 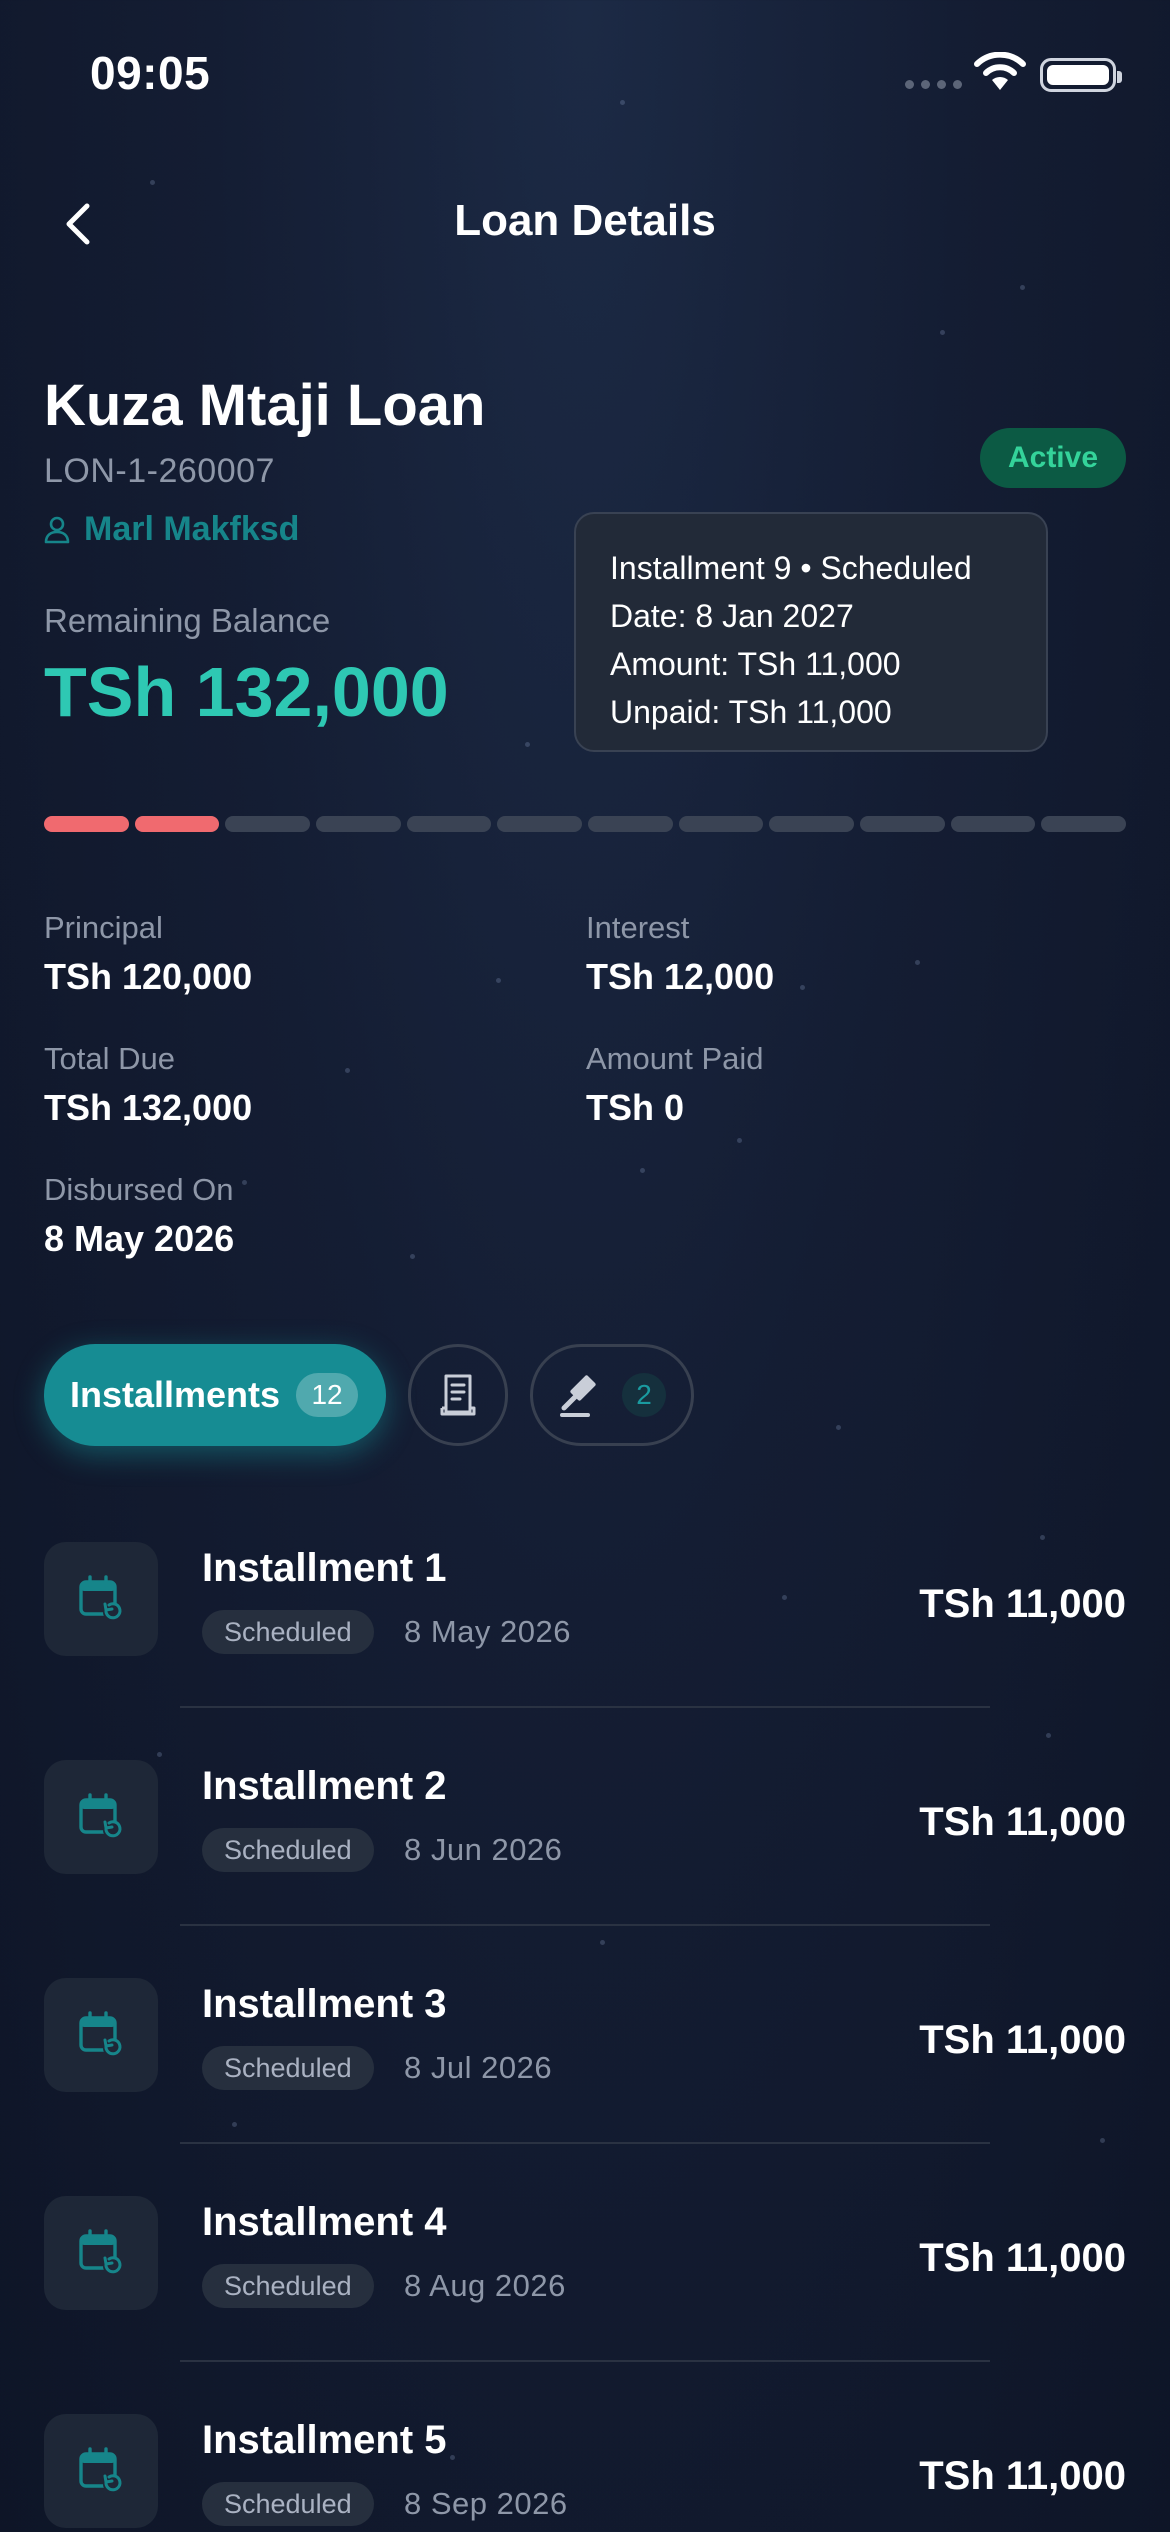 What do you see at coordinates (187, 620) in the screenshot?
I see `remaining-balance-label: Remaining Balance` at bounding box center [187, 620].